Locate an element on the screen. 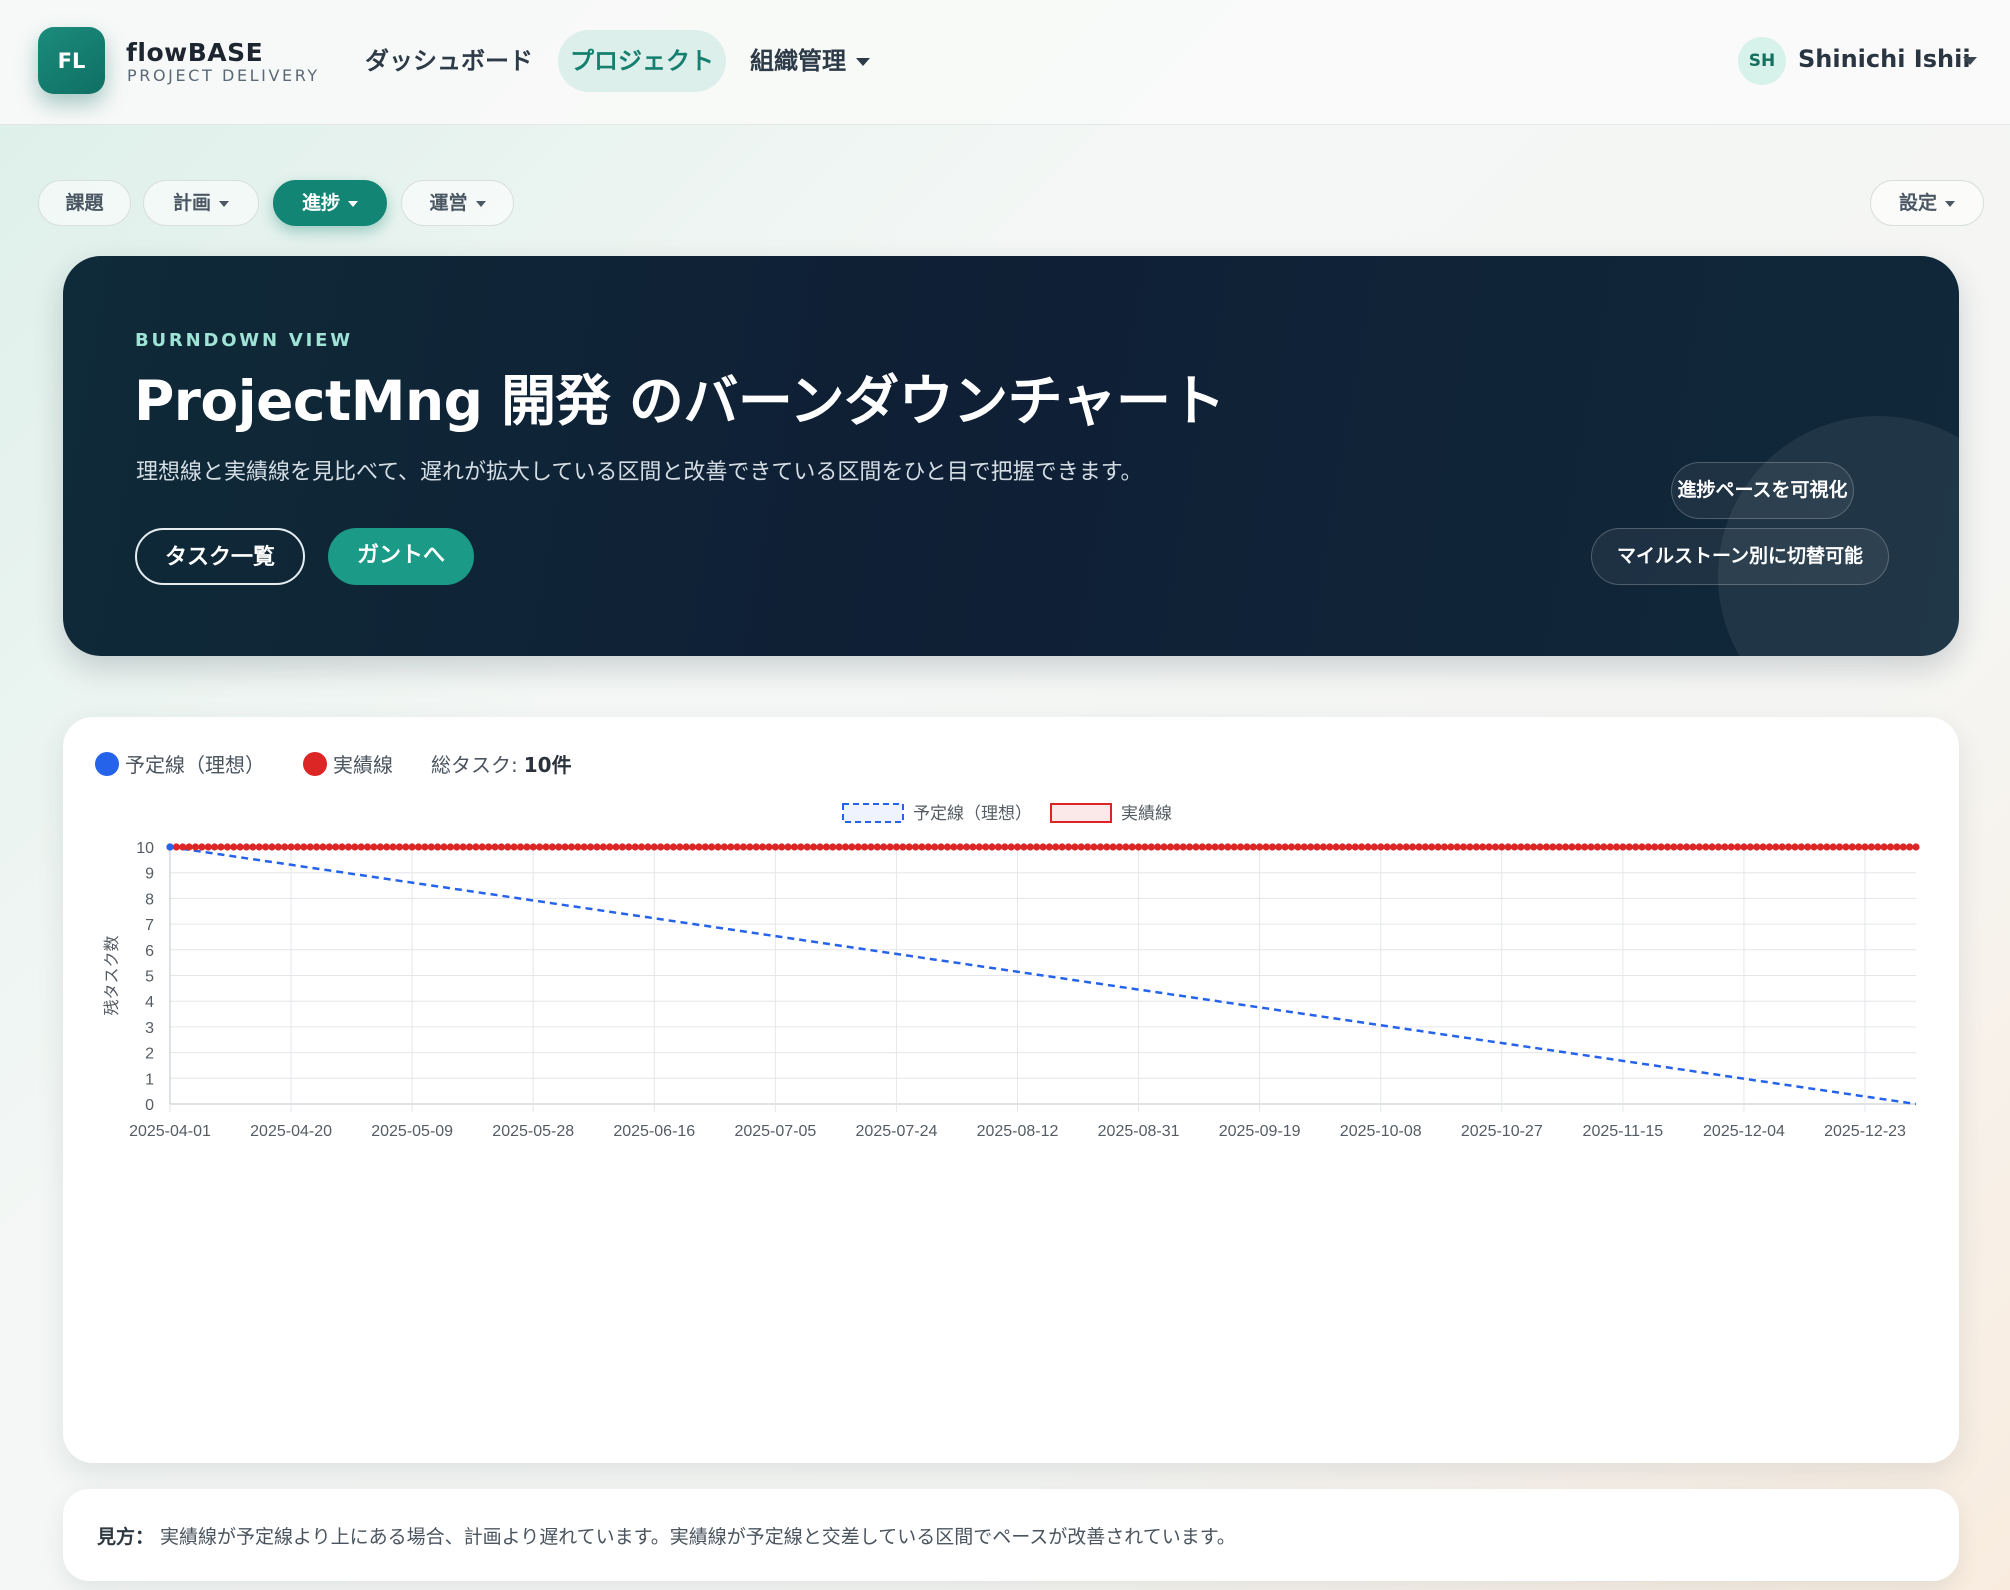 The width and height of the screenshot is (2010, 1590). nav-org-label: 組織管理 is located at coordinates (798, 61).